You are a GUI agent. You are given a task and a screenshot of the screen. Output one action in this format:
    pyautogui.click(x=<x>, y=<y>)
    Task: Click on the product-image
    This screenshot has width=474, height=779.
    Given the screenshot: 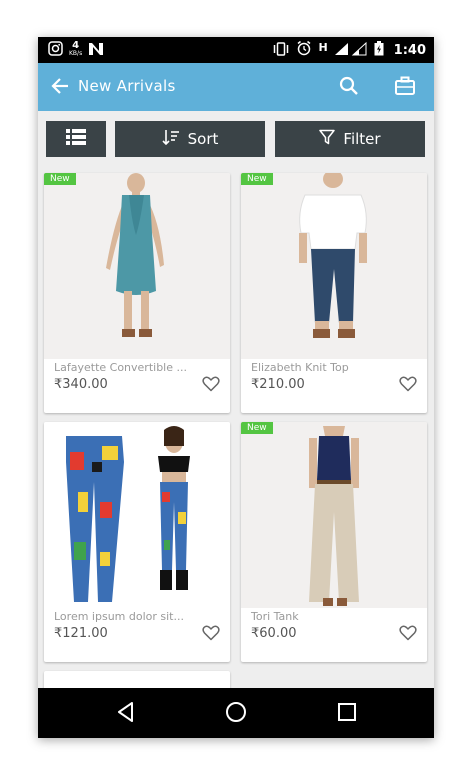 What is the action you would take?
    pyautogui.click(x=137, y=515)
    